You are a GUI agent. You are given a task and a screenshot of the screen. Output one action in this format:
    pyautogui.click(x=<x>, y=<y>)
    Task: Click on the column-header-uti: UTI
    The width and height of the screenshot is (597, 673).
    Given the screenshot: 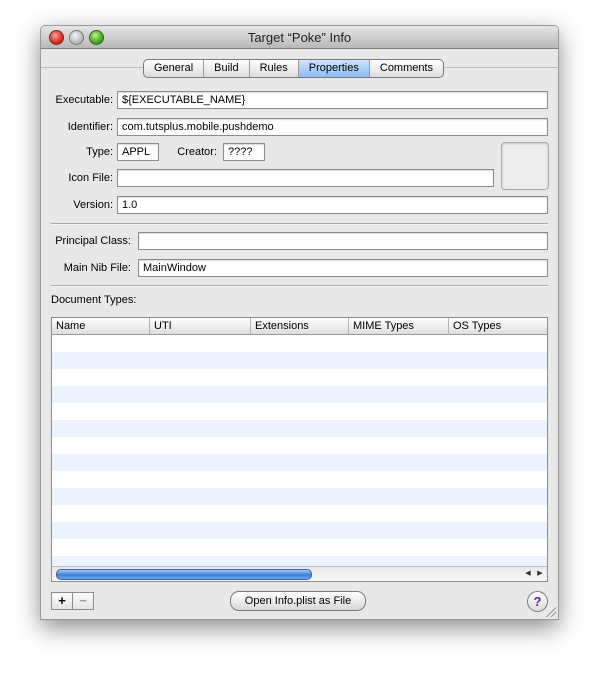 What is the action you would take?
    pyautogui.click(x=200, y=326)
    